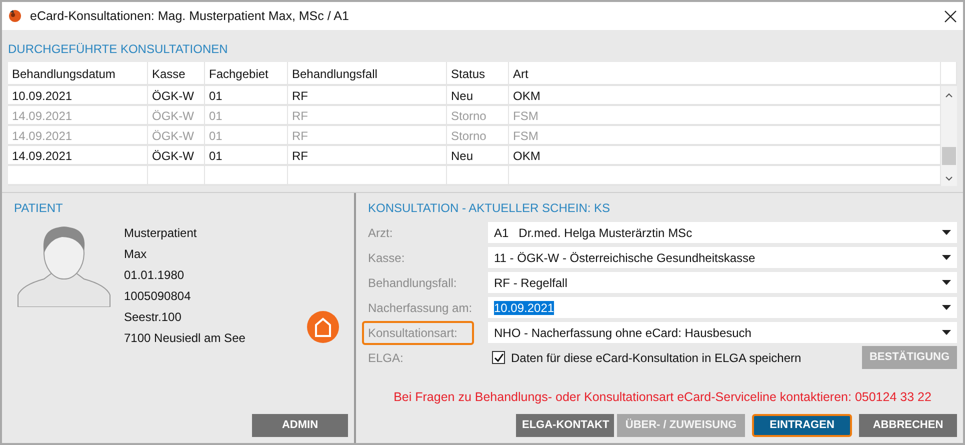 This screenshot has width=965, height=445. What do you see at coordinates (725, 74) in the screenshot?
I see `column-header: Art` at bounding box center [725, 74].